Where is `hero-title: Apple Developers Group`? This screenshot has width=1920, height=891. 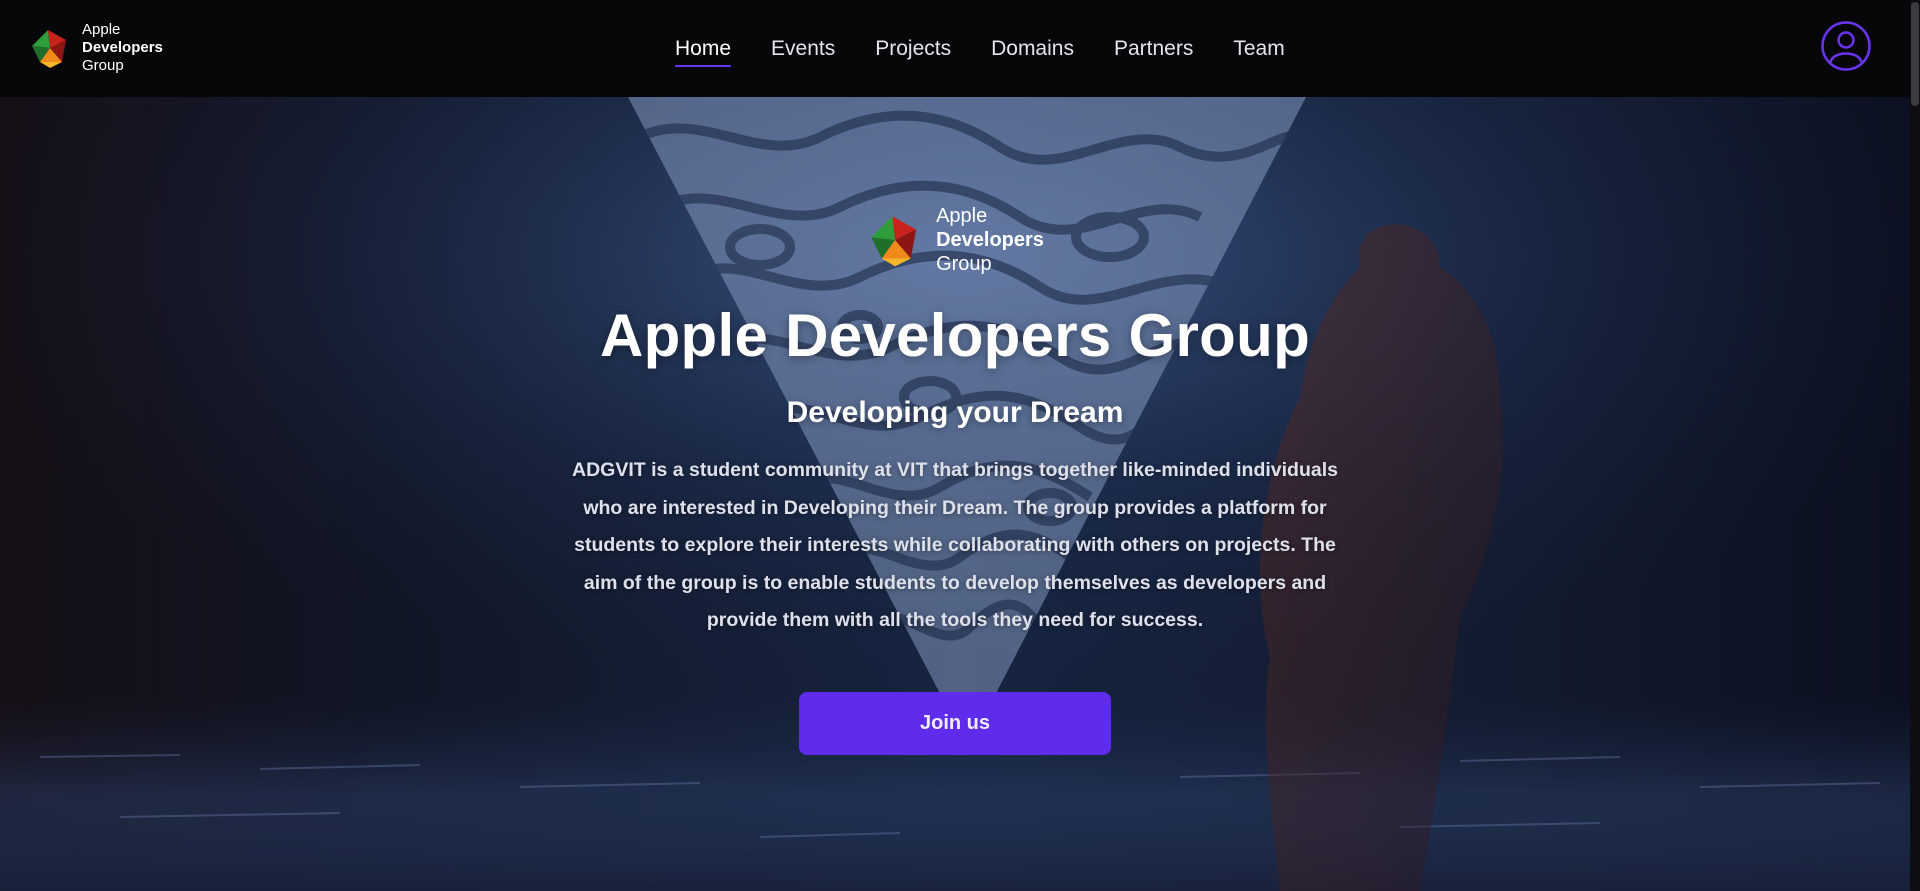
hero-title: Apple Developers Group is located at coordinates (955, 335).